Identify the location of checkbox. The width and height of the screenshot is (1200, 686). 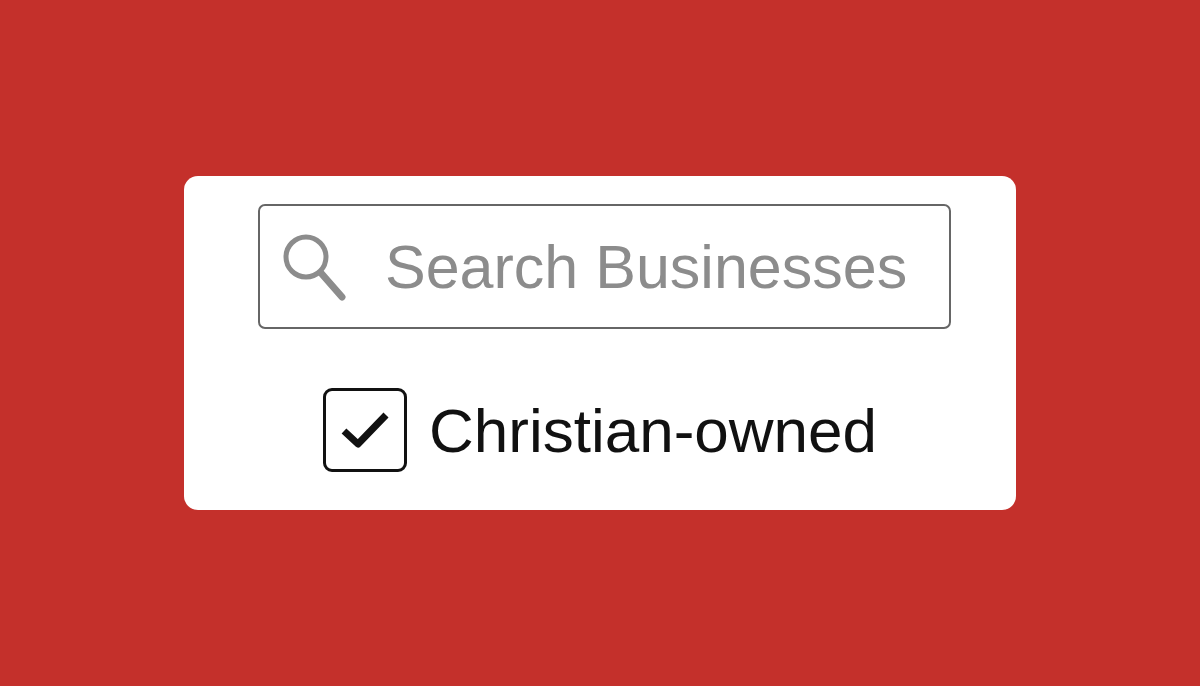
(365, 430).